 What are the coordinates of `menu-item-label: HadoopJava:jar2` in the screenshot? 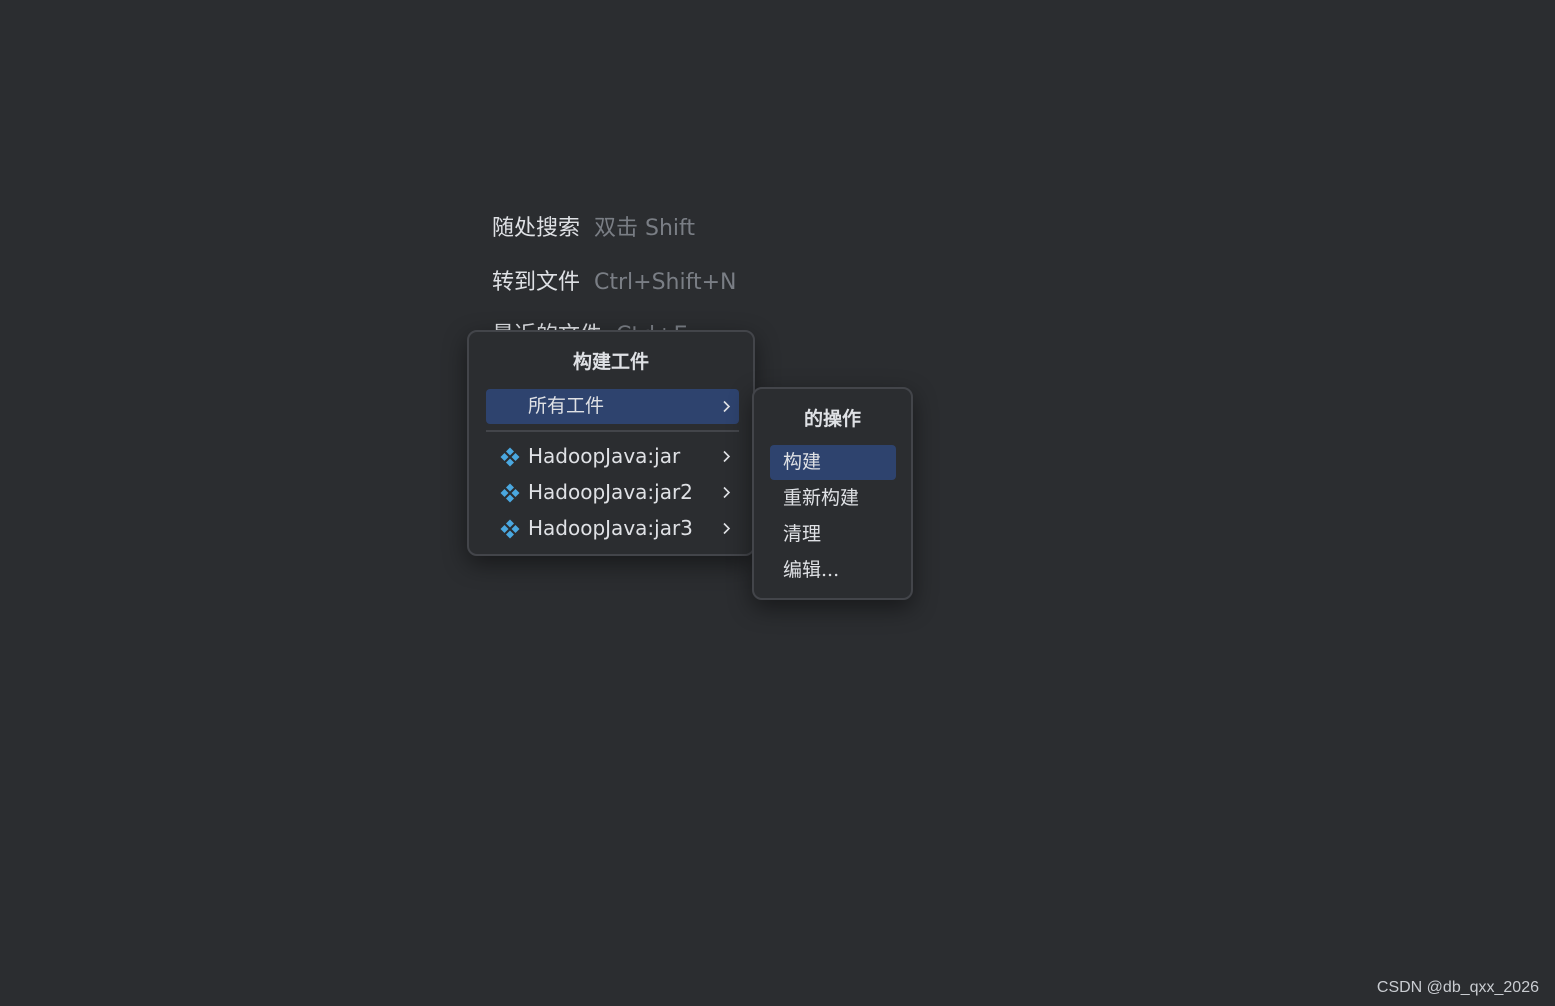 It's located at (610, 492).